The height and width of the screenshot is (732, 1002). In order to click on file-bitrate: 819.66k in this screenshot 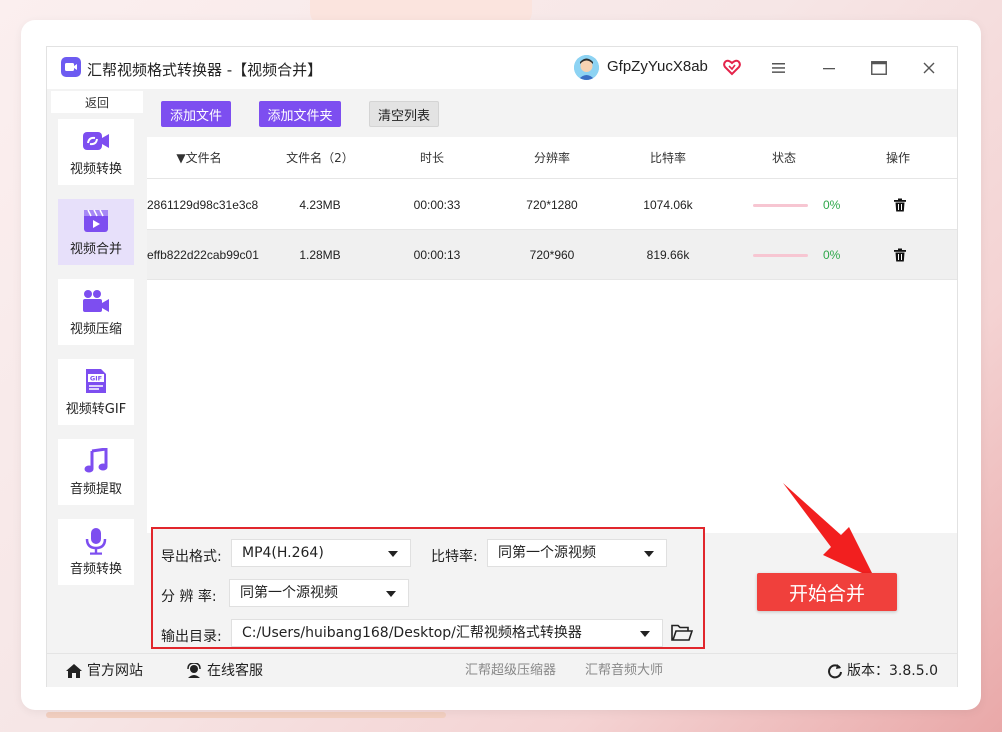, I will do `click(668, 255)`.